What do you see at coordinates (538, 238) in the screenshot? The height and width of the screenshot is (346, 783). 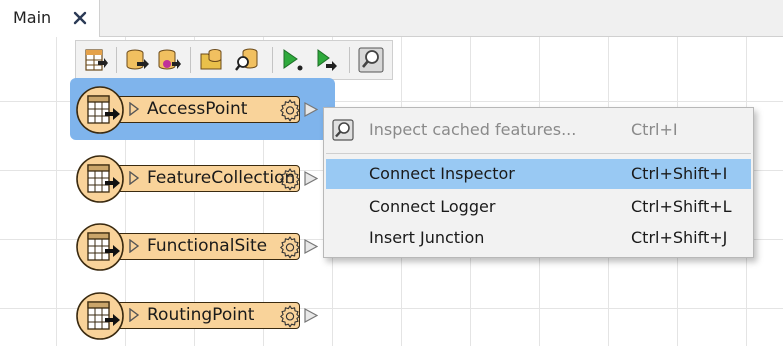 I see `menu-item-insert-junction: Insert Junction Ctrl+Shift+J` at bounding box center [538, 238].